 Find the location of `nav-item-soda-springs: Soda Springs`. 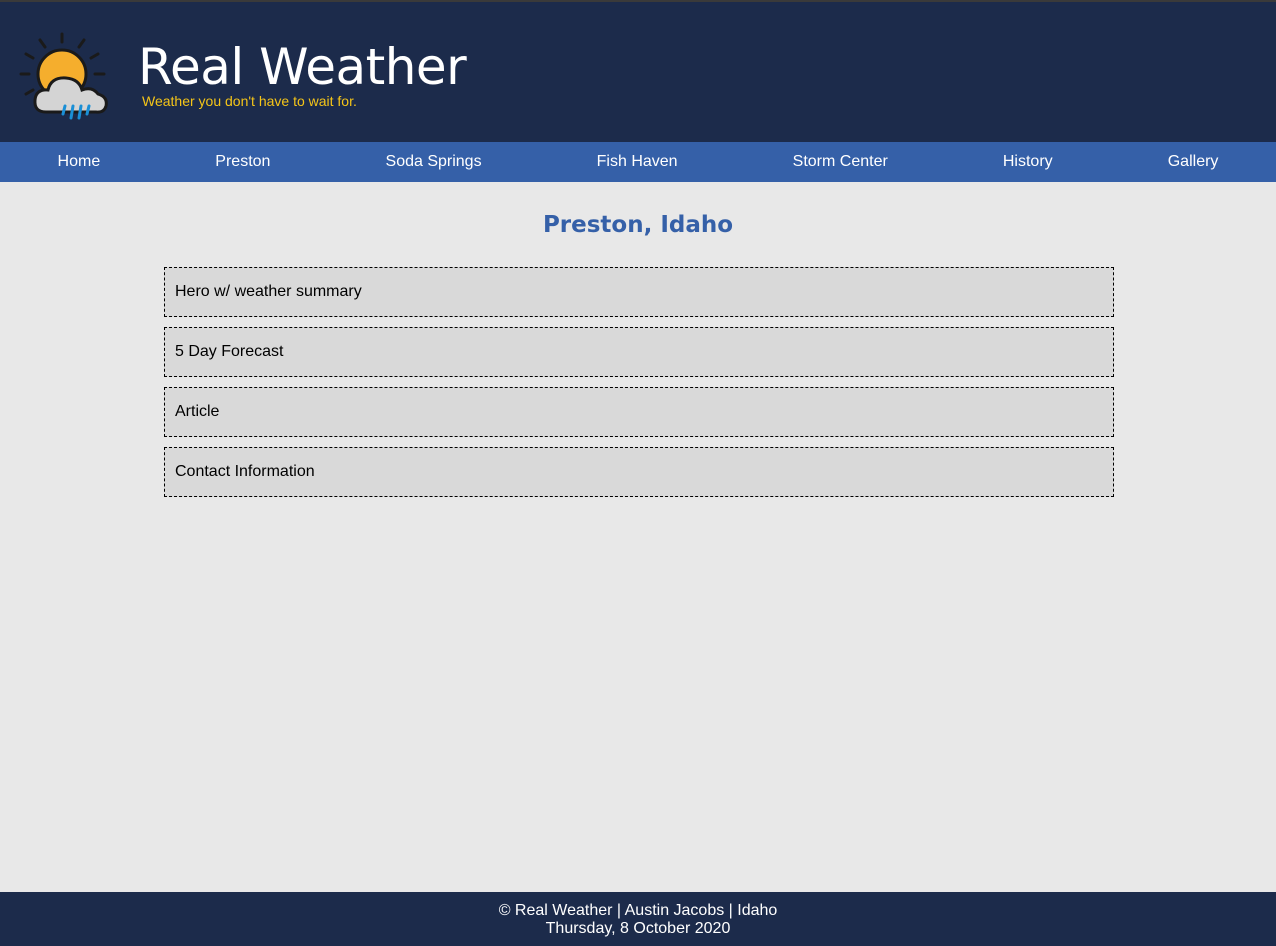

nav-item-soda-springs: Soda Springs is located at coordinates (434, 162).